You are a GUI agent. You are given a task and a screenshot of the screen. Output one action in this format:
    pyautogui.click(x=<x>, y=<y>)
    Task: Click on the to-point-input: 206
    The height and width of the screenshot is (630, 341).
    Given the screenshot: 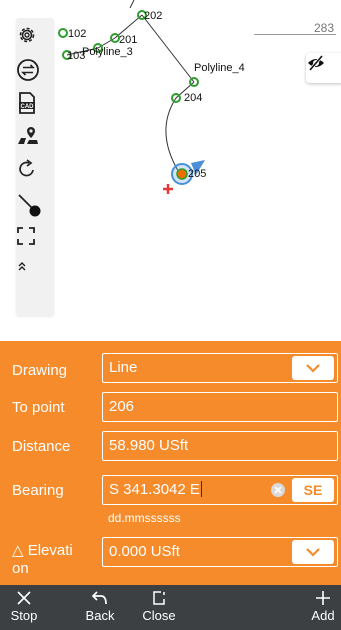 What is the action you would take?
    pyautogui.click(x=220, y=407)
    